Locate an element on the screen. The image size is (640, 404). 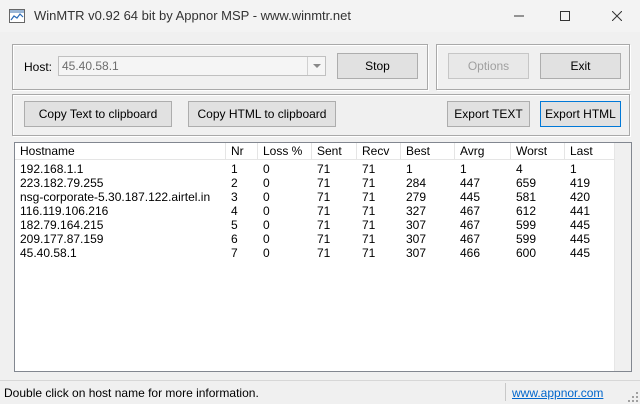
worst-cell: 659 is located at coordinates (526, 183).